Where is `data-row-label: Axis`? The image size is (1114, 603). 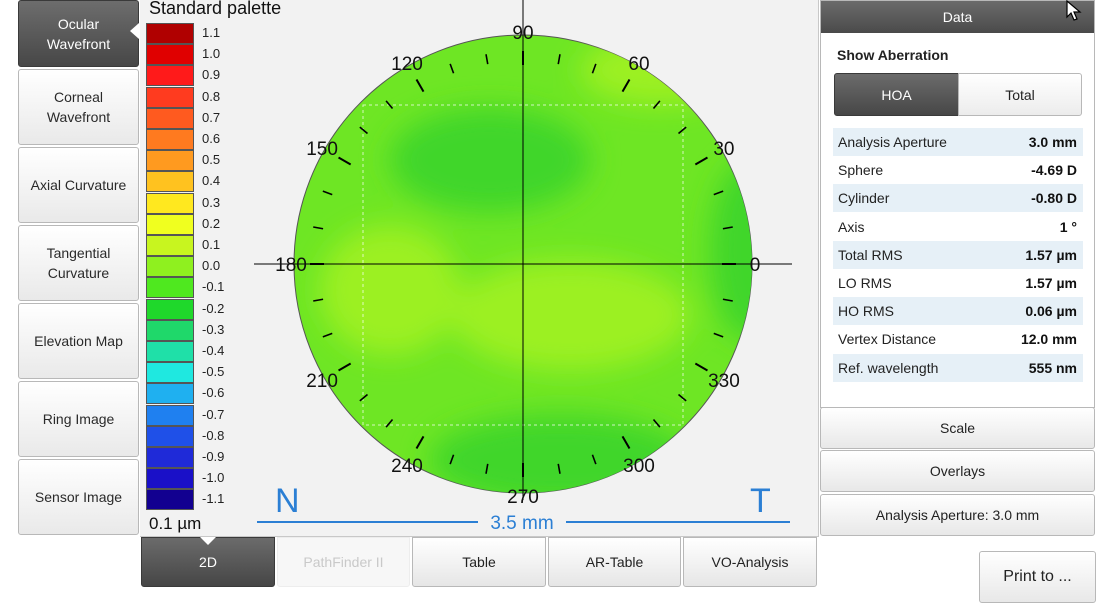
data-row-label: Axis is located at coordinates (851, 226).